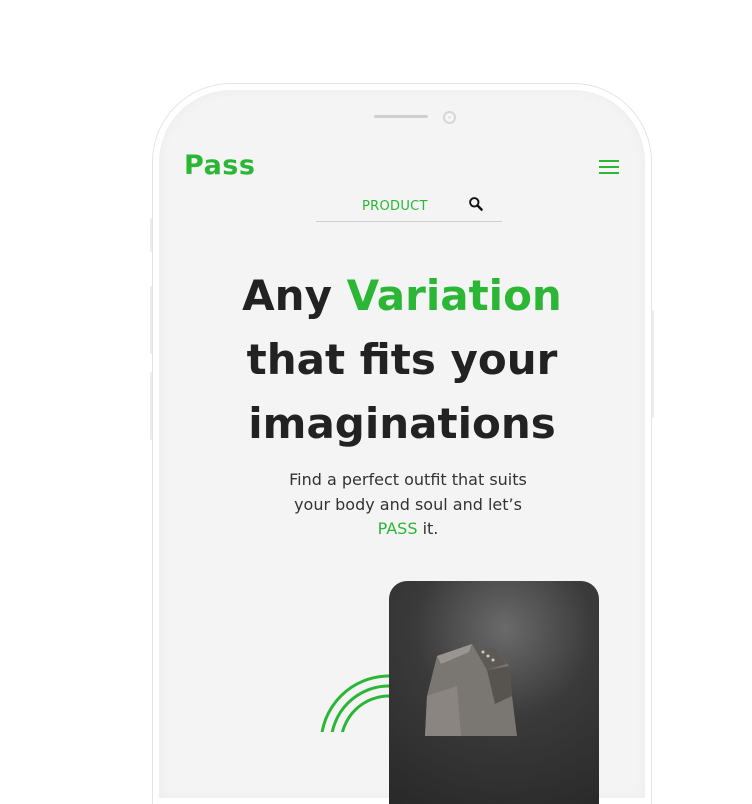 The image size is (752, 804). Describe the element at coordinates (402, 423) in the screenshot. I see `headline-line-3: imaginations` at that location.